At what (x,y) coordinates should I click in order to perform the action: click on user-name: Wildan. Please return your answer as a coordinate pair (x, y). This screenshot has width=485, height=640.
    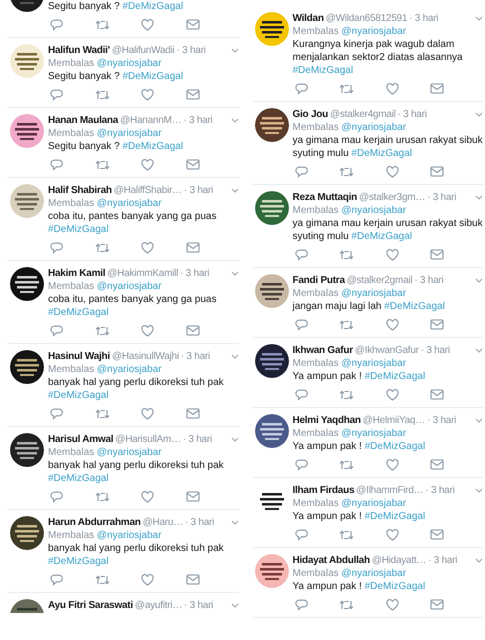
    Looking at the image, I should click on (308, 18).